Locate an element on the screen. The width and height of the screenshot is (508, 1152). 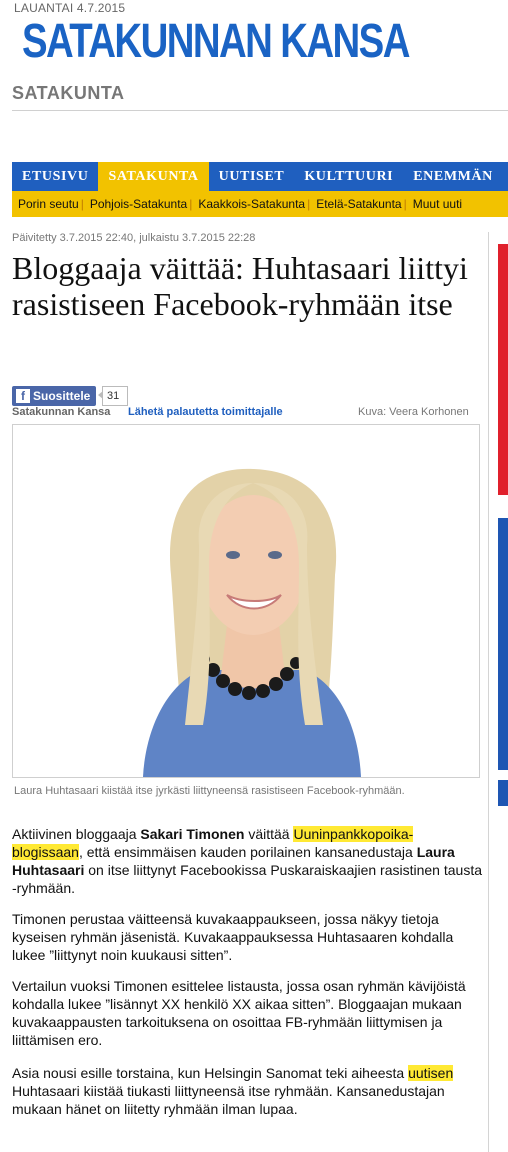
nav-item-etusivu: ETUSIVU is located at coordinates (55, 176).